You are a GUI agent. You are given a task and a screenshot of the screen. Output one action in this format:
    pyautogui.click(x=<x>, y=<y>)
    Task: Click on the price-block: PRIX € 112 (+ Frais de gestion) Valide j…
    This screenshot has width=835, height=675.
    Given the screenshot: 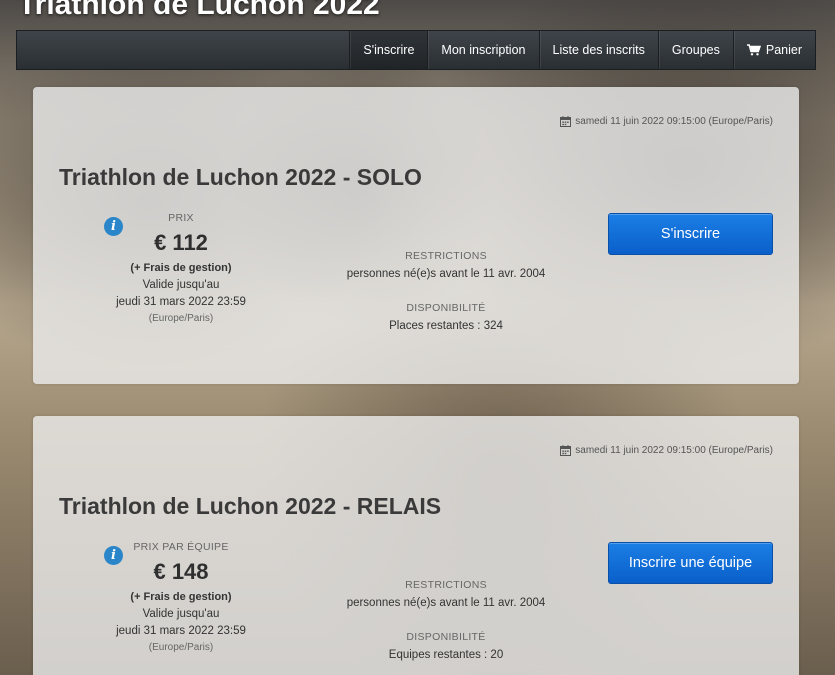 What is the action you would take?
    pyautogui.click(x=181, y=268)
    